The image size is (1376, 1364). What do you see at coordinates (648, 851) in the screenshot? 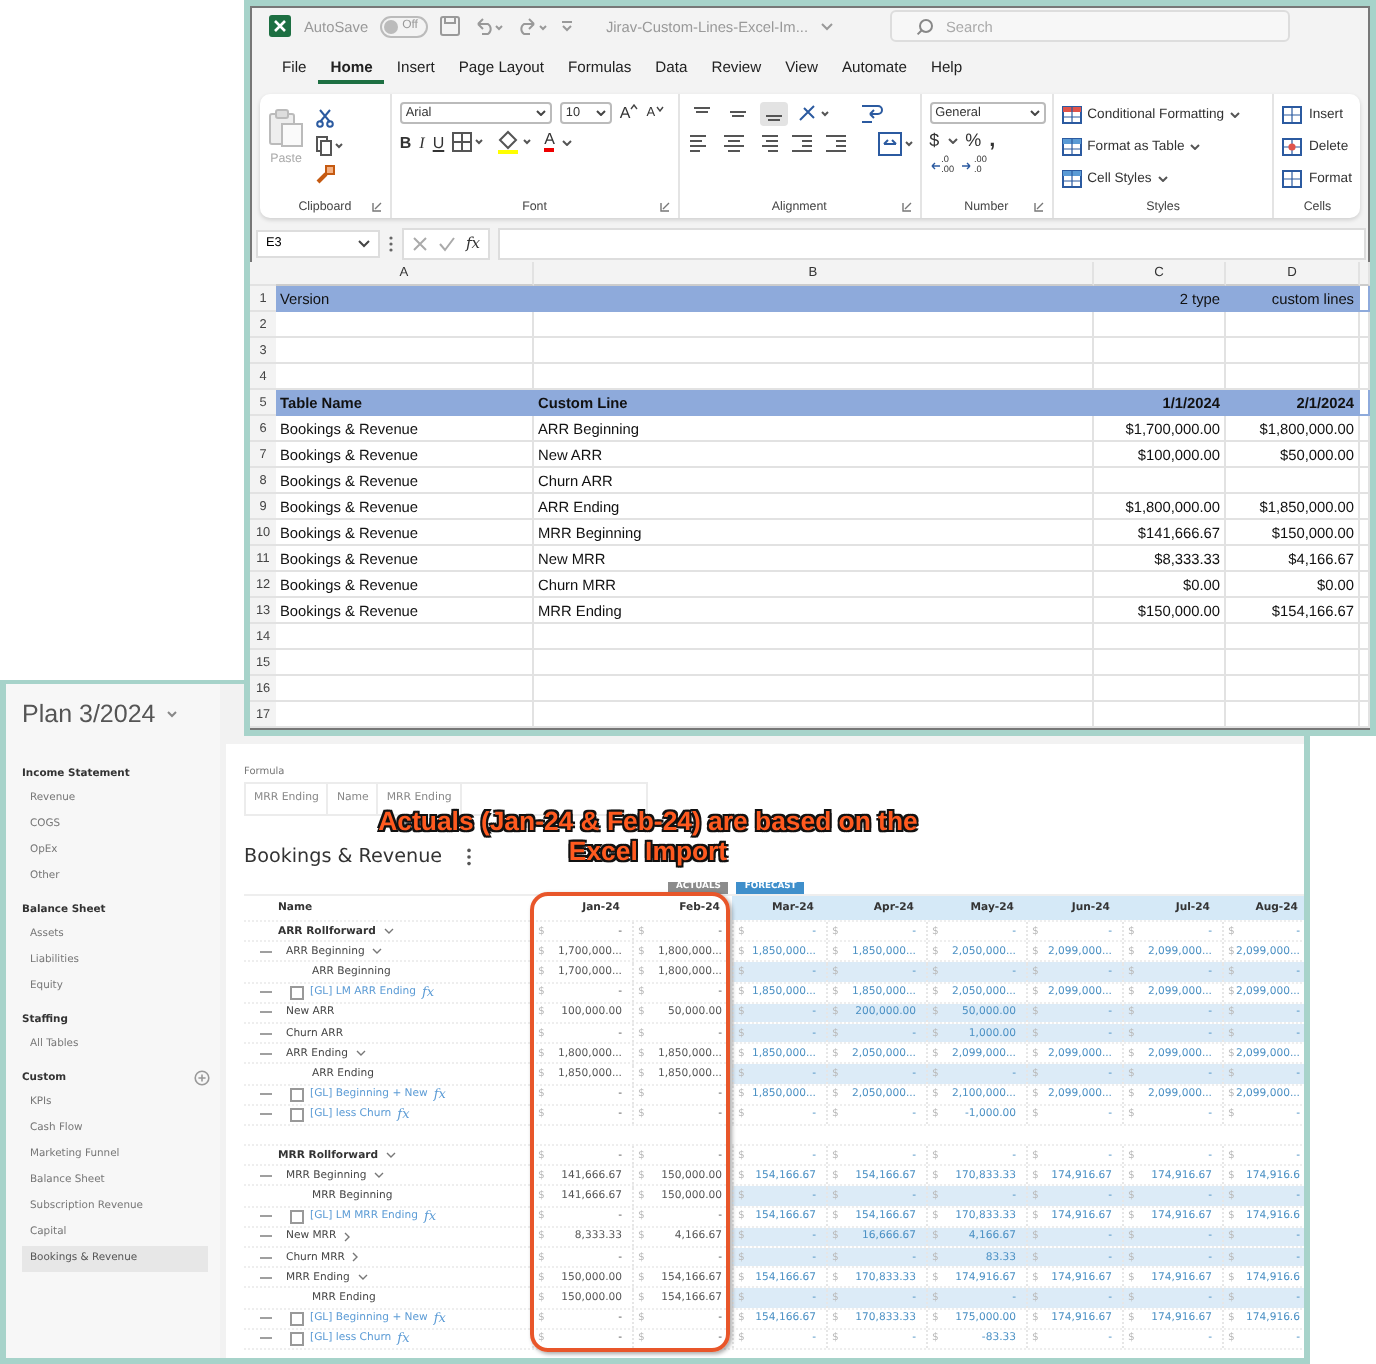
I see `annotation-text: Excel Import` at bounding box center [648, 851].